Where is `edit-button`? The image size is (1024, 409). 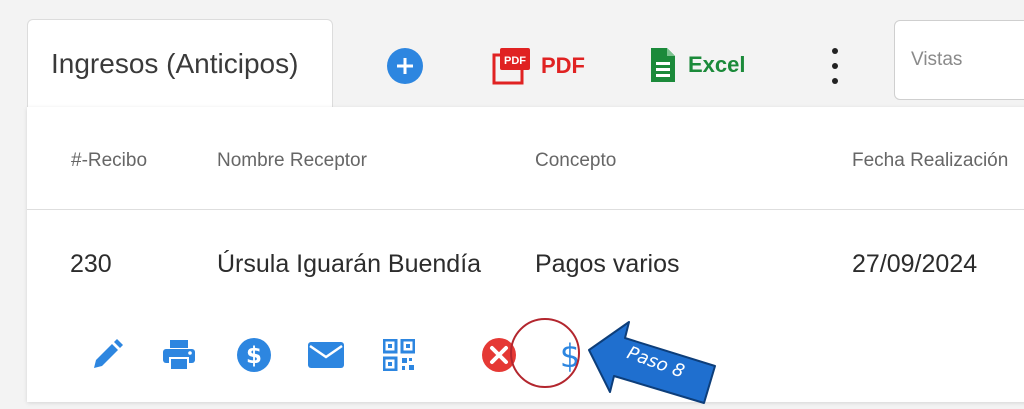
edit-button is located at coordinates (107, 355).